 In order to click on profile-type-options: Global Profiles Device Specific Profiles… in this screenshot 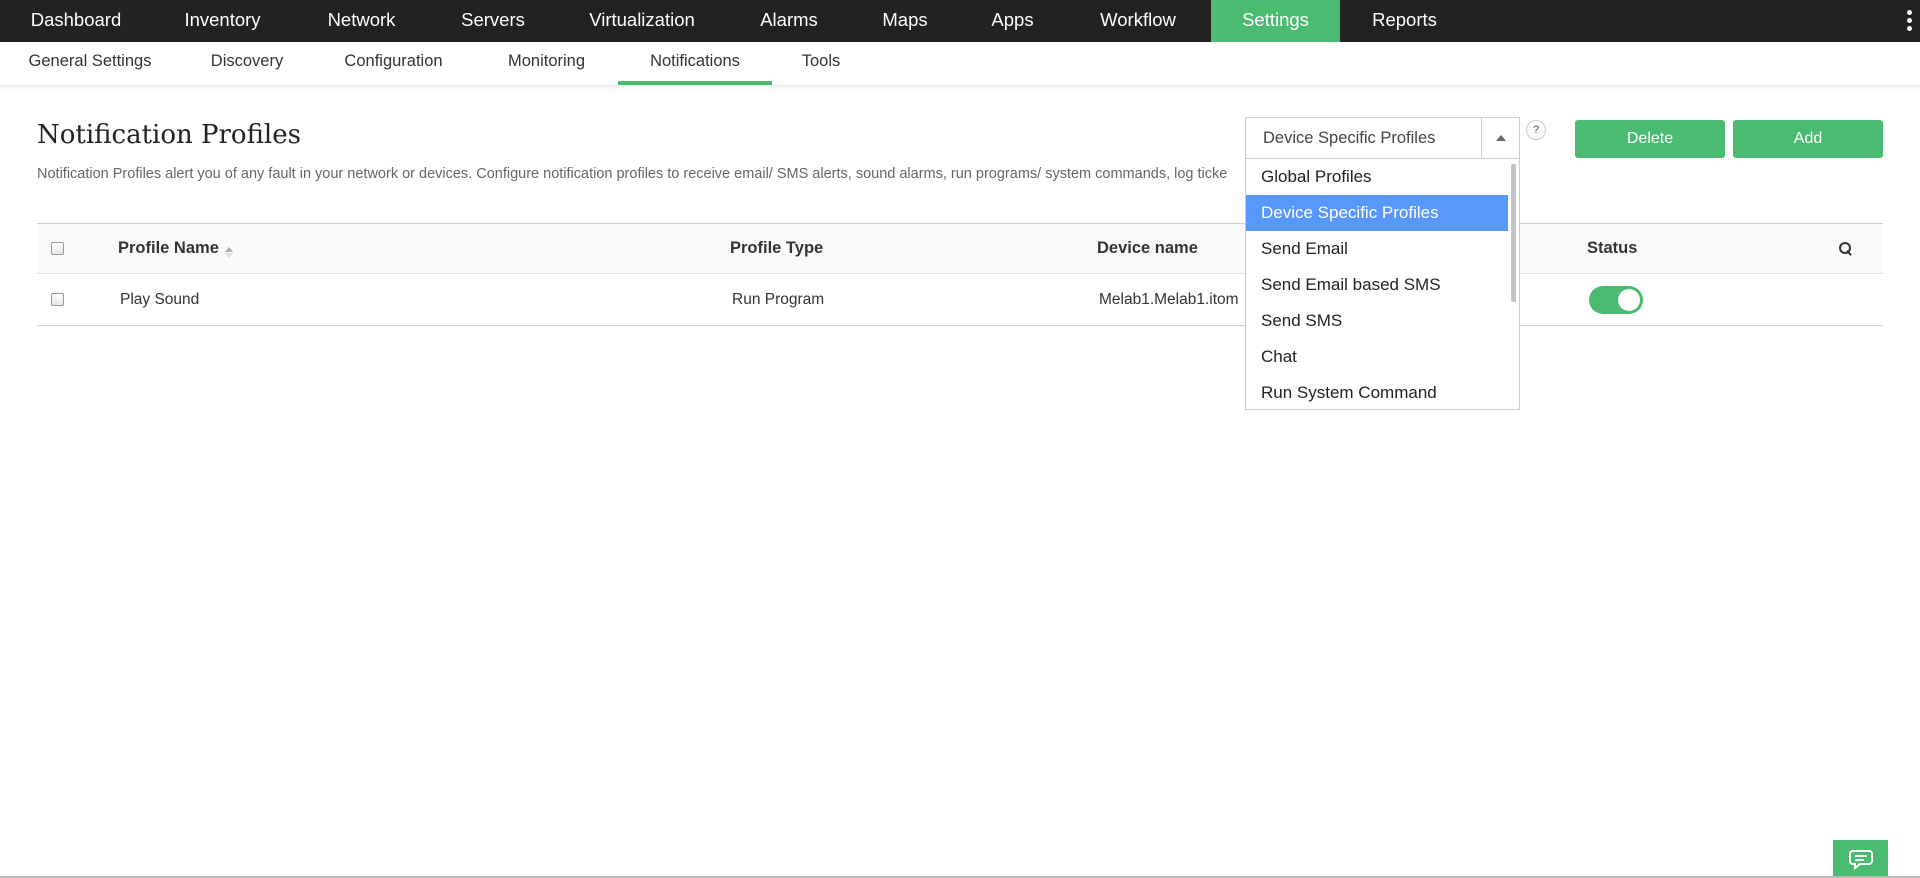, I will do `click(1382, 284)`.